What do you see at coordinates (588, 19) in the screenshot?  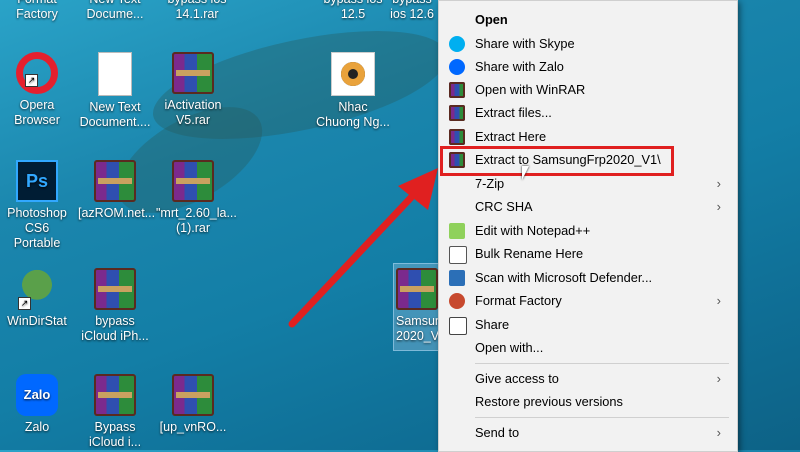 I see `menu-item-open: Open` at bounding box center [588, 19].